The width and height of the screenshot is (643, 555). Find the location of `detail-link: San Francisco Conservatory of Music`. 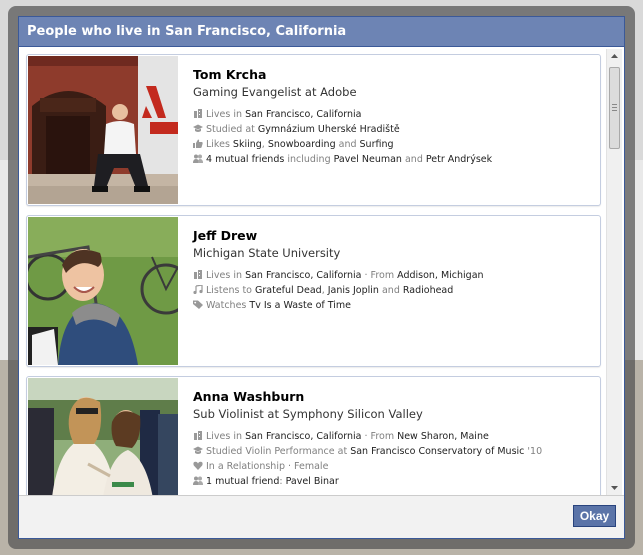

detail-link: San Francisco Conservatory of Music is located at coordinates (437, 451).